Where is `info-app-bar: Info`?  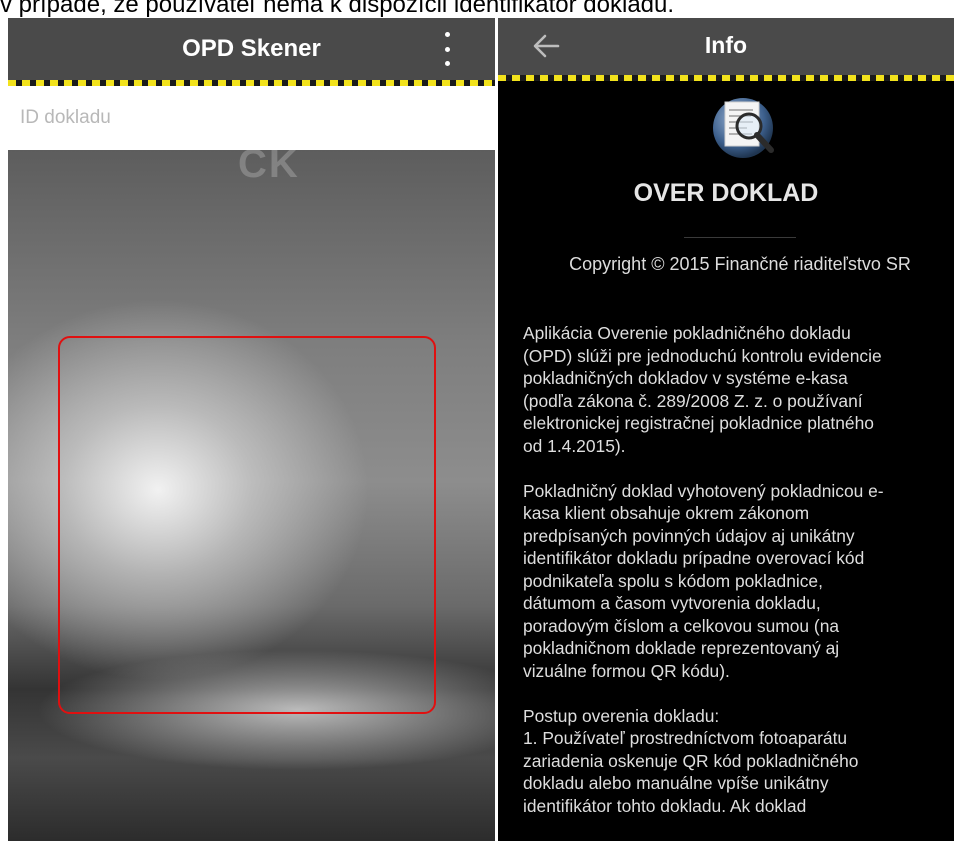
info-app-bar: Info is located at coordinates (726, 46).